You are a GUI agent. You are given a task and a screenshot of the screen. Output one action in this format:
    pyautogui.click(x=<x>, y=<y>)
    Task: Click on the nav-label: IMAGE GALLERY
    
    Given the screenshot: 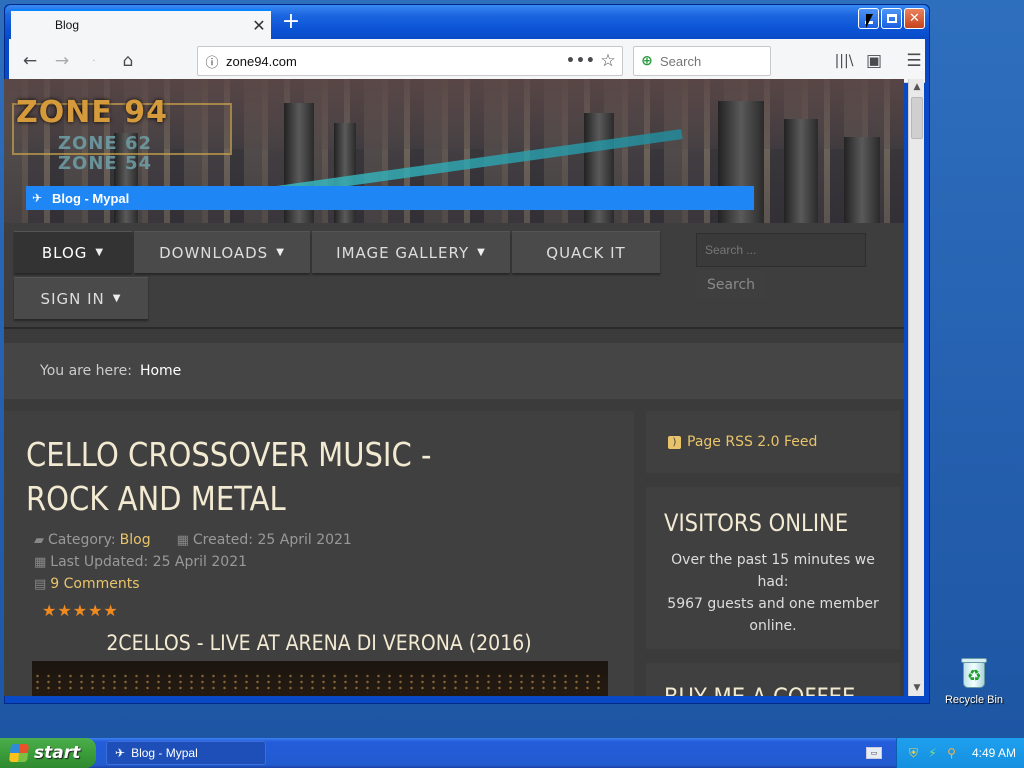 What is the action you would take?
    pyautogui.click(x=403, y=252)
    